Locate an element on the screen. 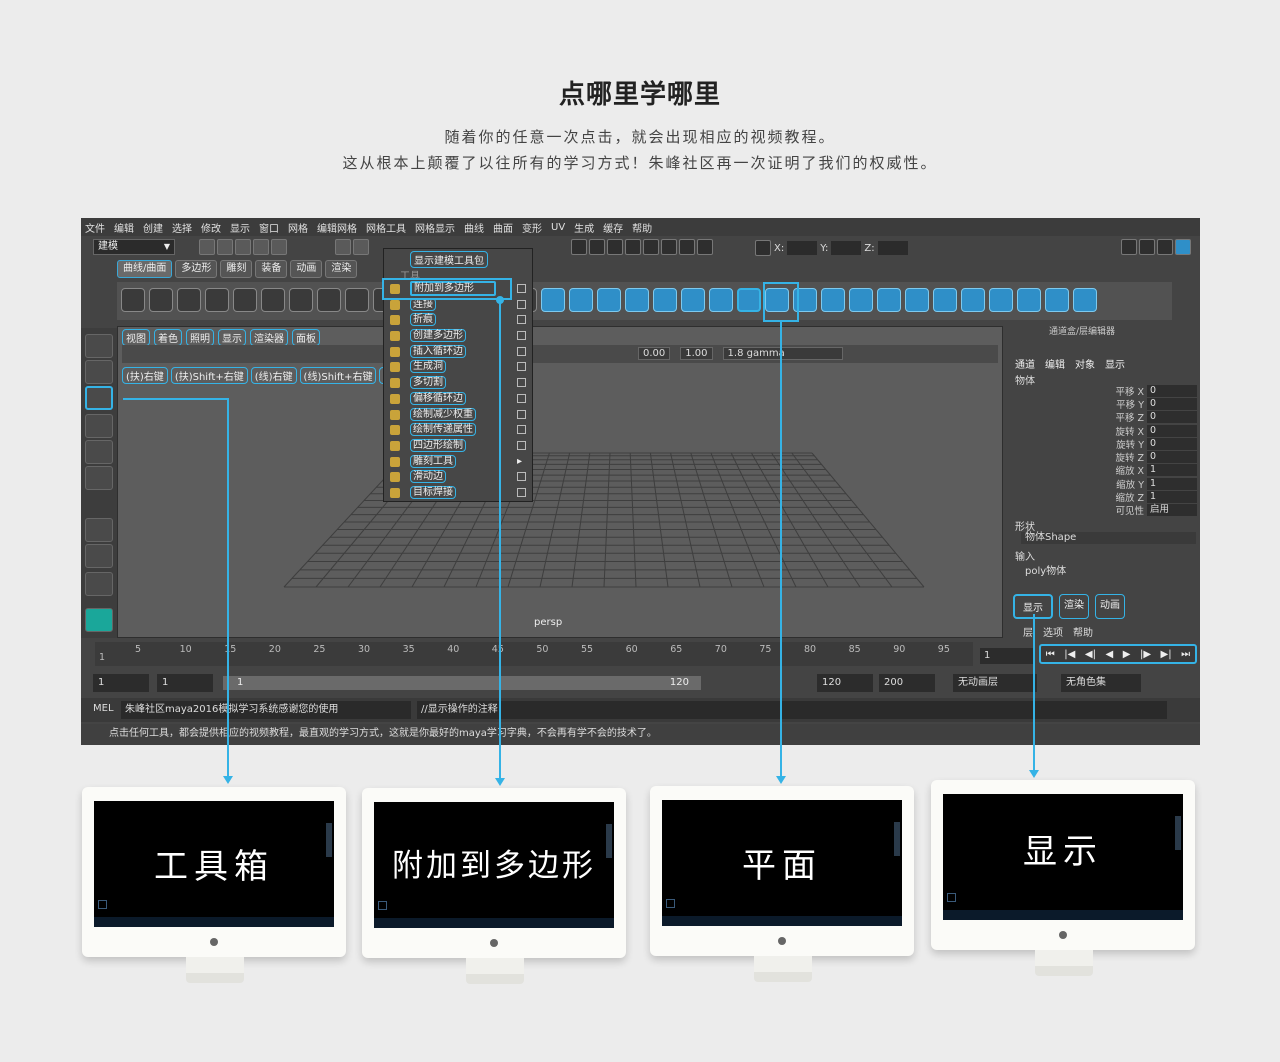  anim-start-field: 1 is located at coordinates (121, 683).